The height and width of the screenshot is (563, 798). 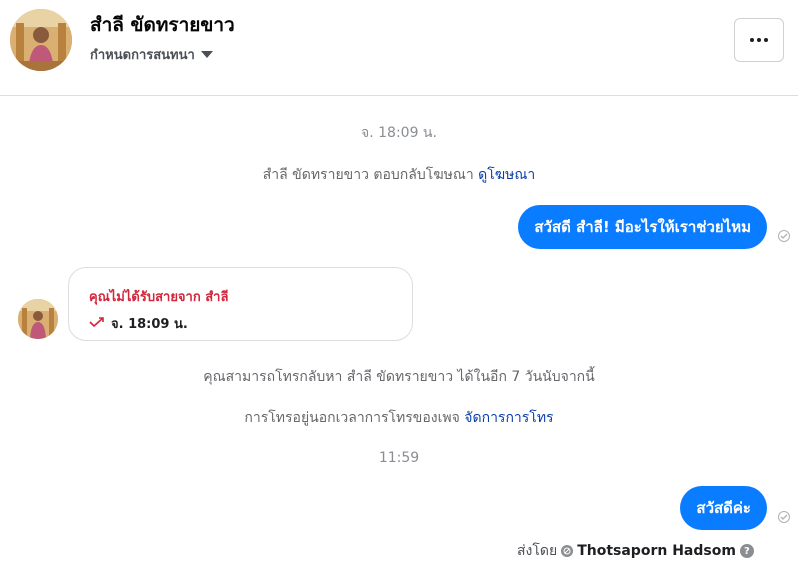 I want to click on conversation-schedule-dropdown: กำหนดการสนทนา, so click(x=151, y=54).